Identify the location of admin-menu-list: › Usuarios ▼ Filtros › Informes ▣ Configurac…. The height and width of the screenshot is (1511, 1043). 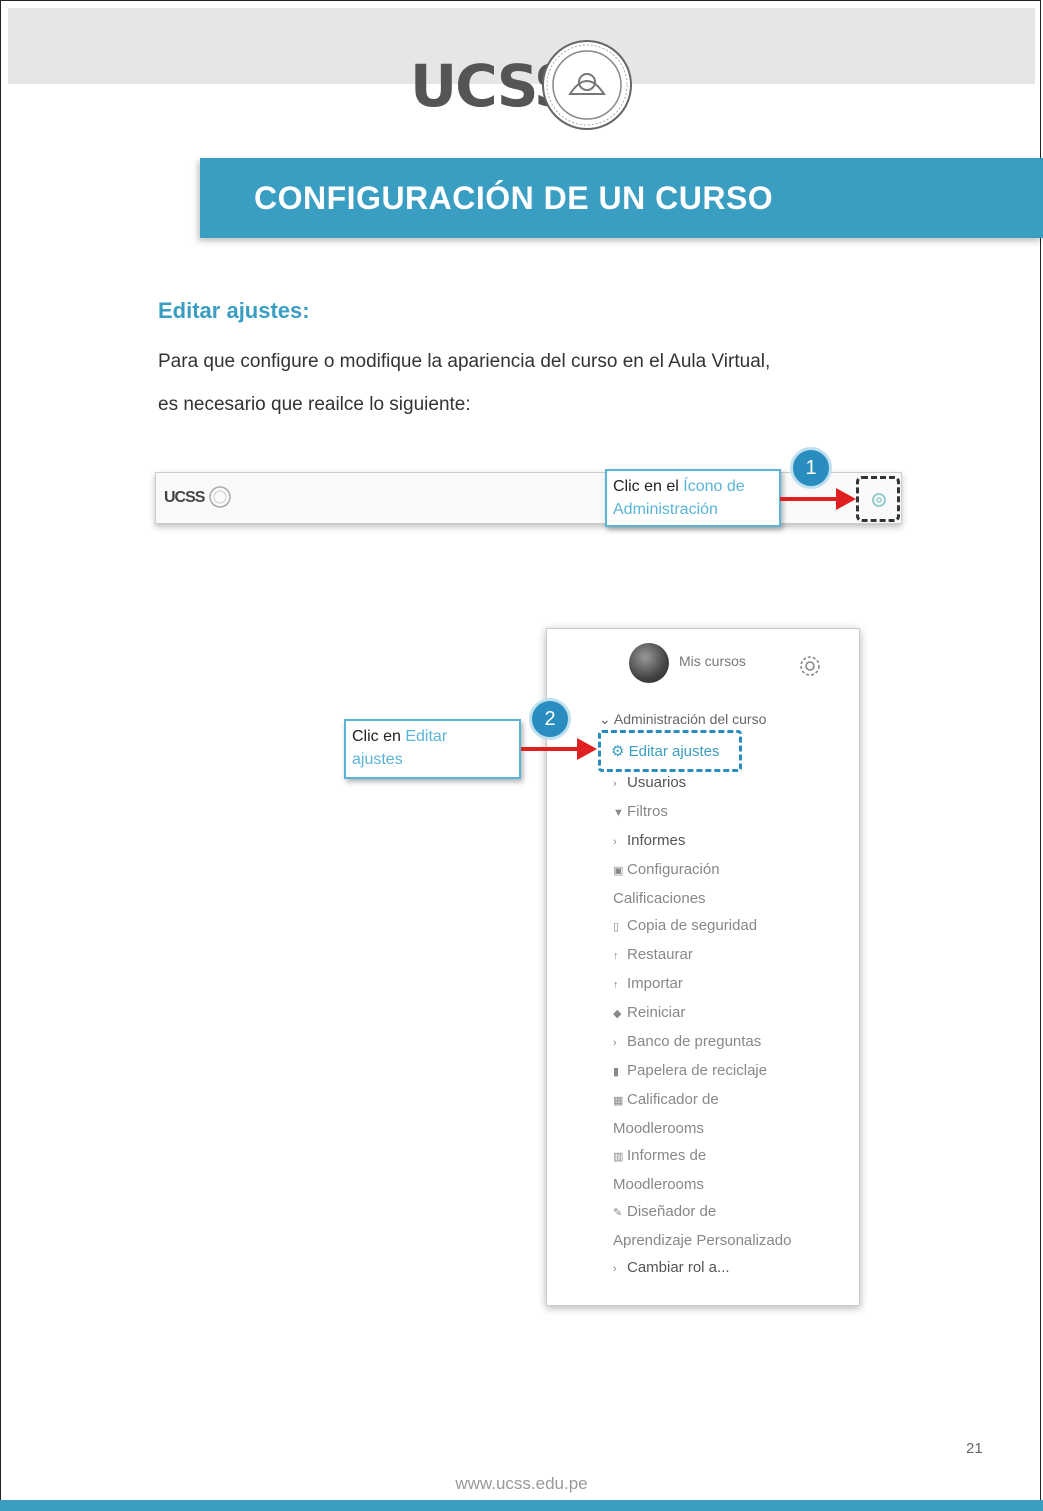
(733, 1026).